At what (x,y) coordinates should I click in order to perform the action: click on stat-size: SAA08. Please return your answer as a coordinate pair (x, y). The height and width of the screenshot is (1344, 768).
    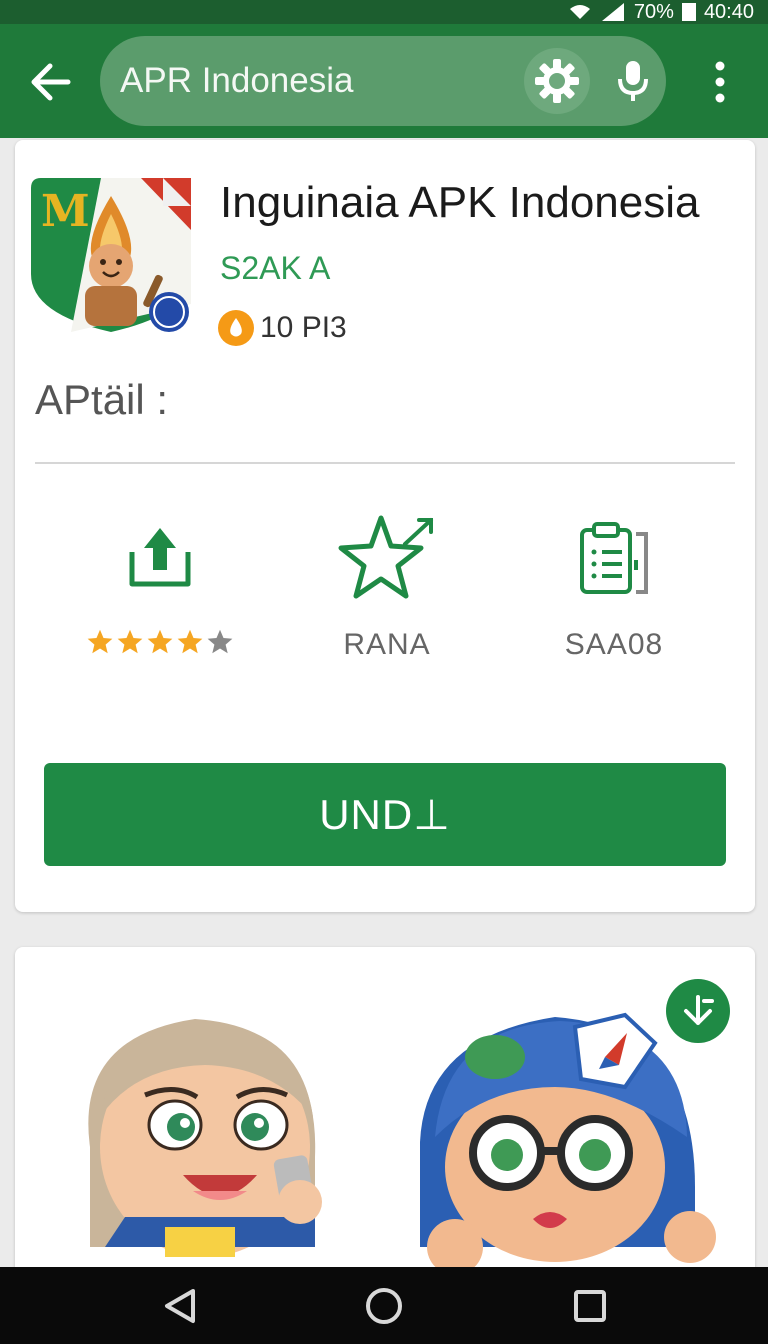
    Looking at the image, I should click on (614, 590).